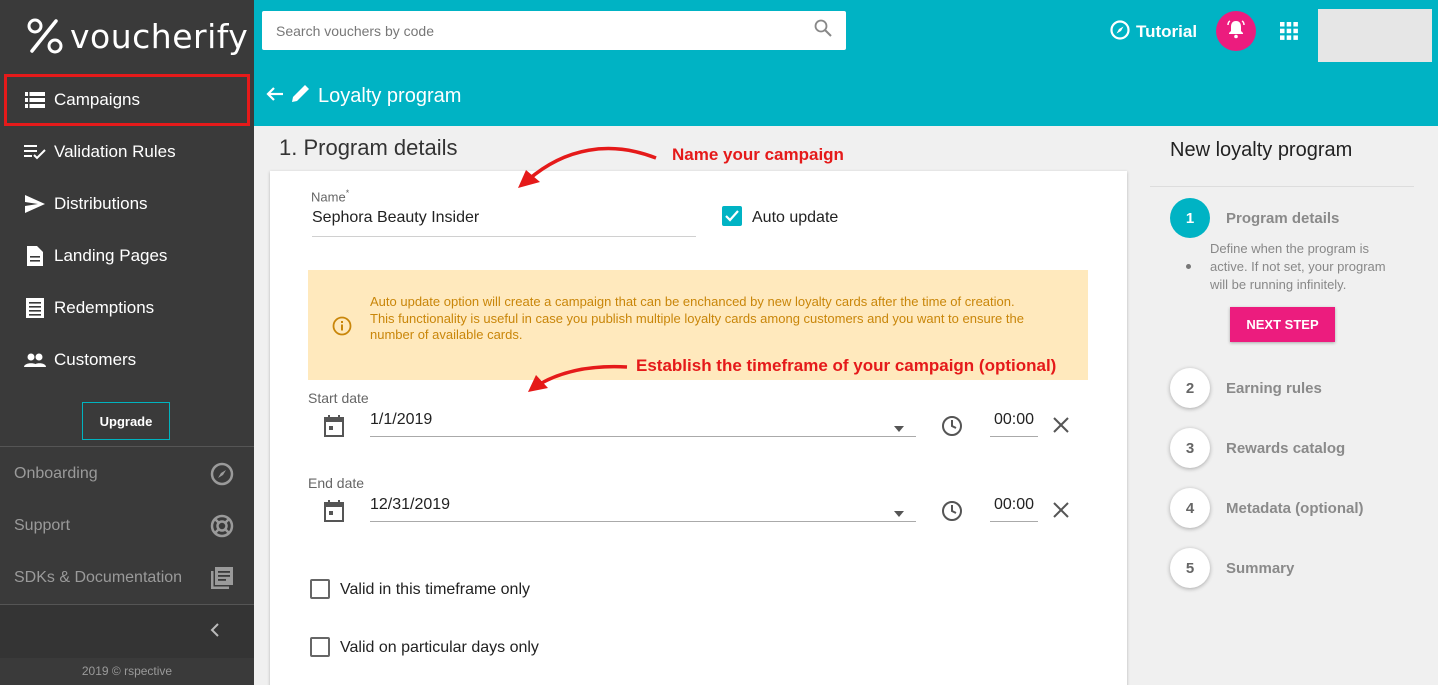  What do you see at coordinates (56, 473) in the screenshot?
I see `sidebar-link-label: Onboarding` at bounding box center [56, 473].